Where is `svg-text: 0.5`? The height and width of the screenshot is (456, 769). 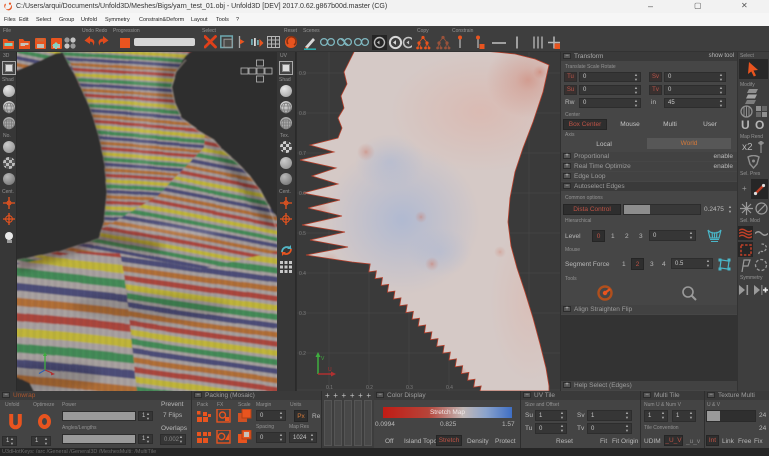 svg-text: 0.5 is located at coordinates (302, 234).